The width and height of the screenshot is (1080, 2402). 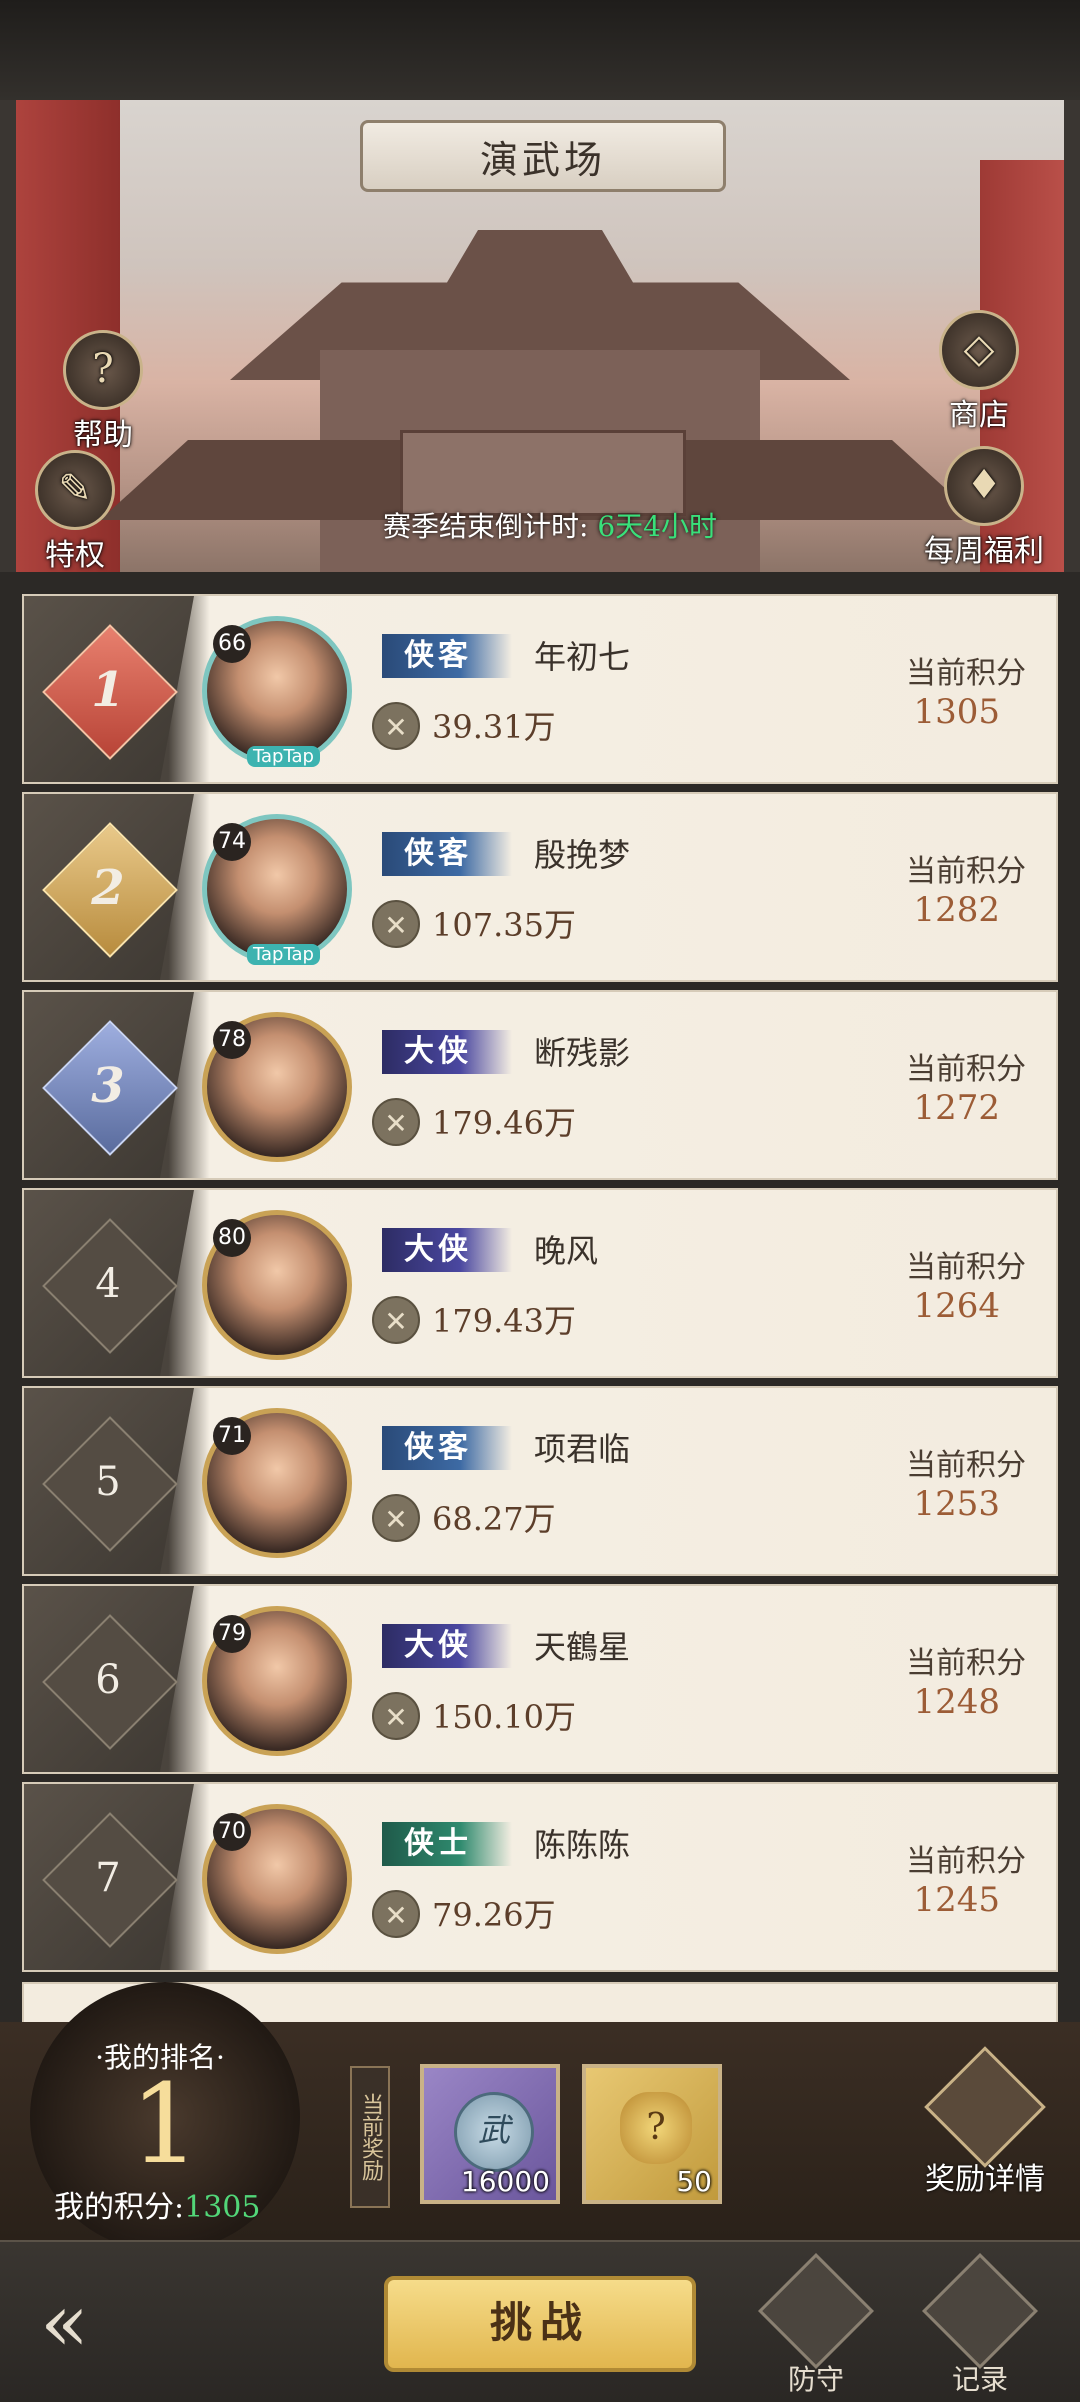 I want to click on weekly-benefit-button: ♦ 每周福利, so click(x=984, y=508).